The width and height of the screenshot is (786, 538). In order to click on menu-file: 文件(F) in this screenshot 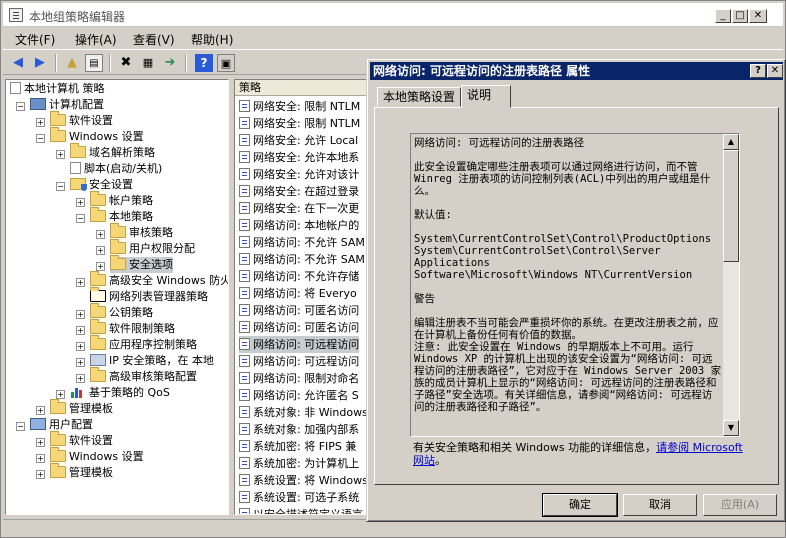, I will do `click(35, 39)`.